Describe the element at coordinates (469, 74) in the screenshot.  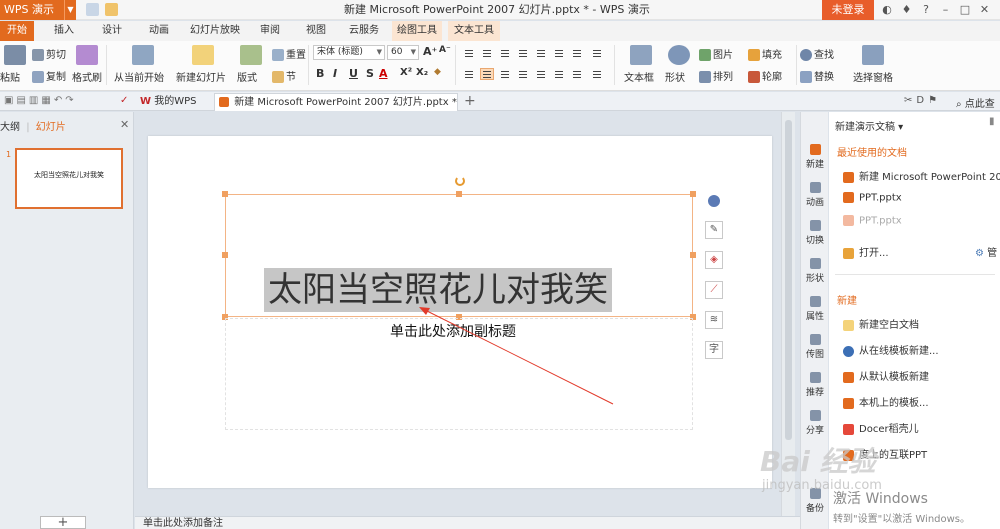
I see `align-left-icon` at that location.